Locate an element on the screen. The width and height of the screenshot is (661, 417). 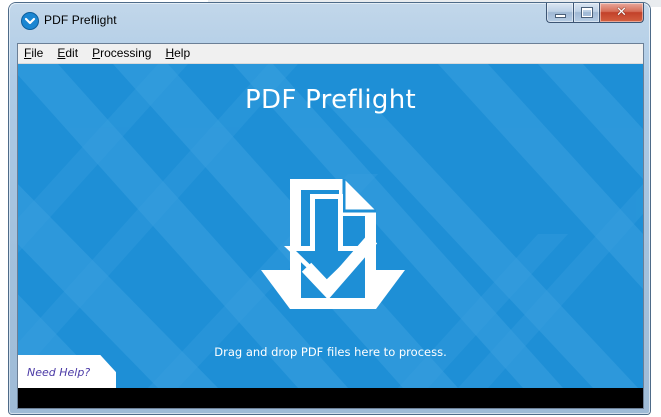
caption-buttons: ✕ is located at coordinates (595, 13).